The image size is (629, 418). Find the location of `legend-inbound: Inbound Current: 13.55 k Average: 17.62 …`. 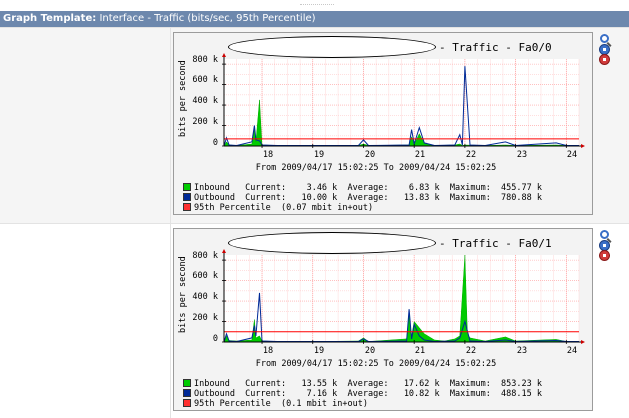

legend-inbound: Inbound Current: 13.55 k Average: 17.62 … is located at coordinates (362, 384).